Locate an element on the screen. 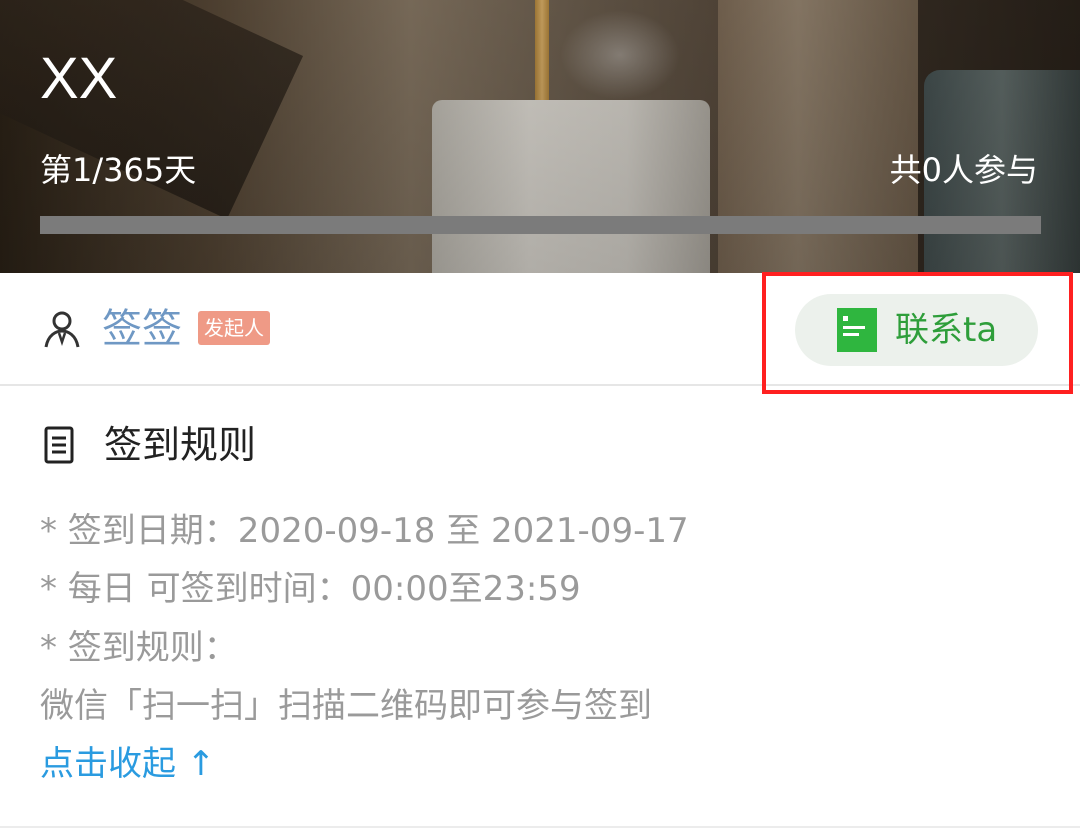 The width and height of the screenshot is (1080, 831). progress-bar is located at coordinates (540, 225).